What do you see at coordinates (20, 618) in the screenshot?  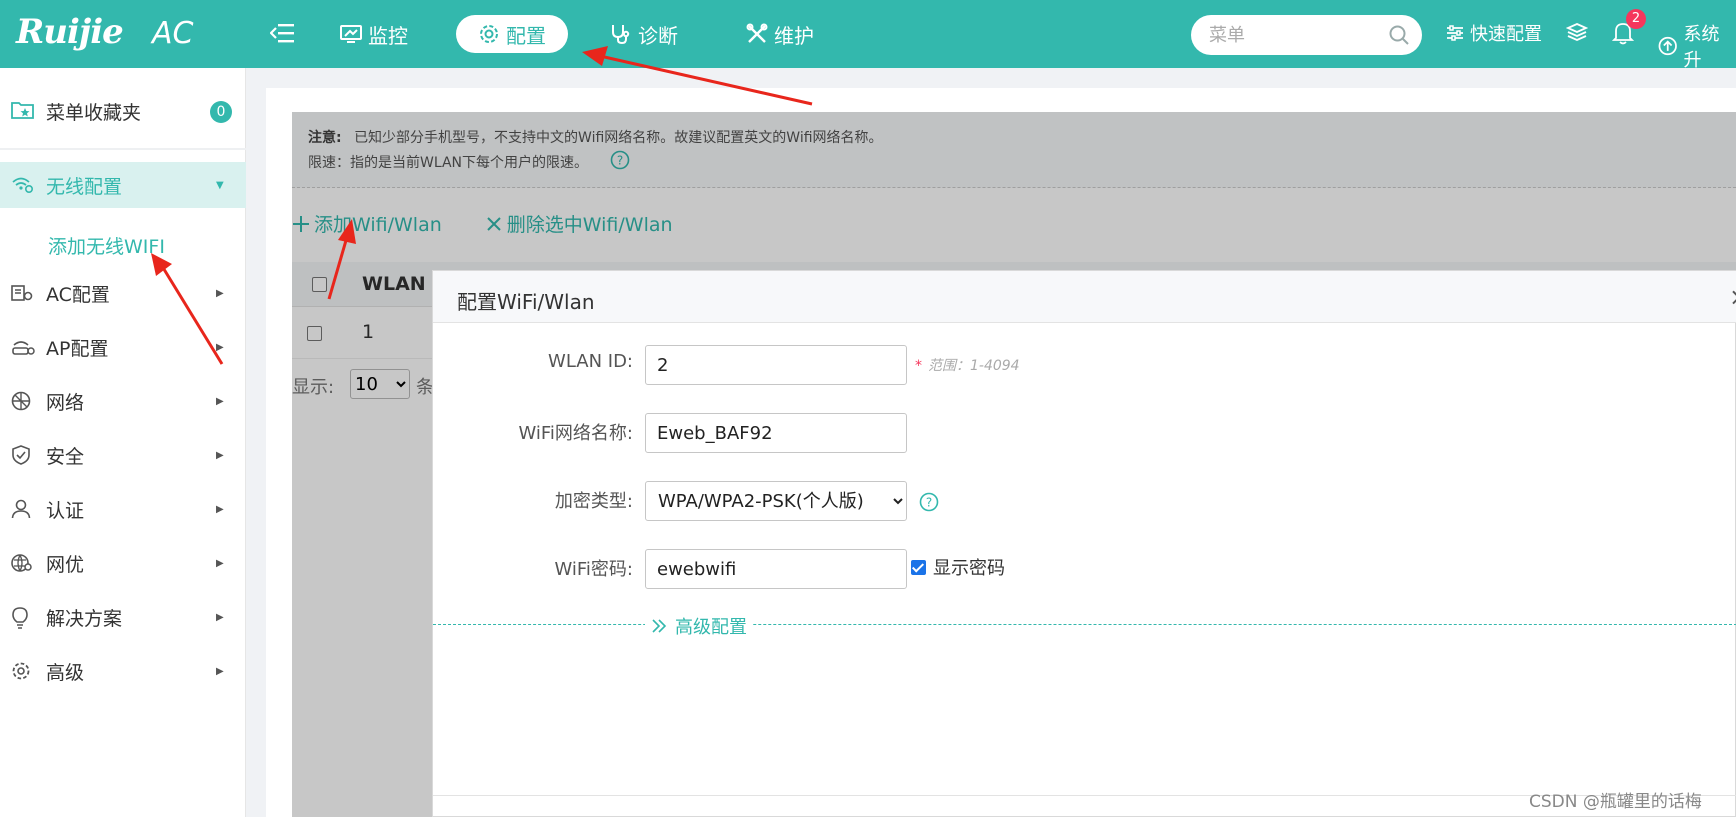 I see `bulb-icon` at bounding box center [20, 618].